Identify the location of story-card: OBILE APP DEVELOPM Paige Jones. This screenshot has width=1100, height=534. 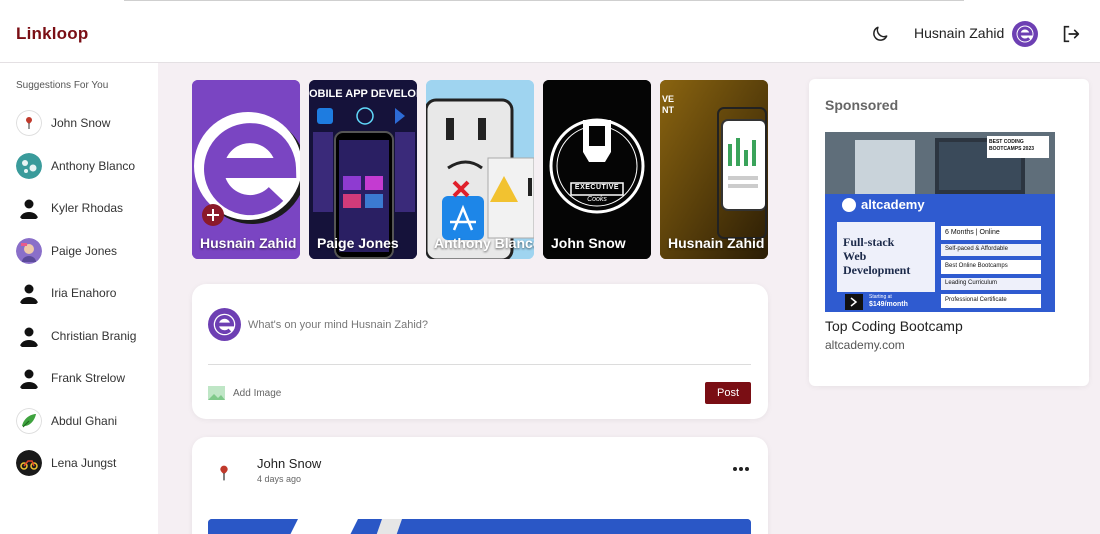
(363, 169).